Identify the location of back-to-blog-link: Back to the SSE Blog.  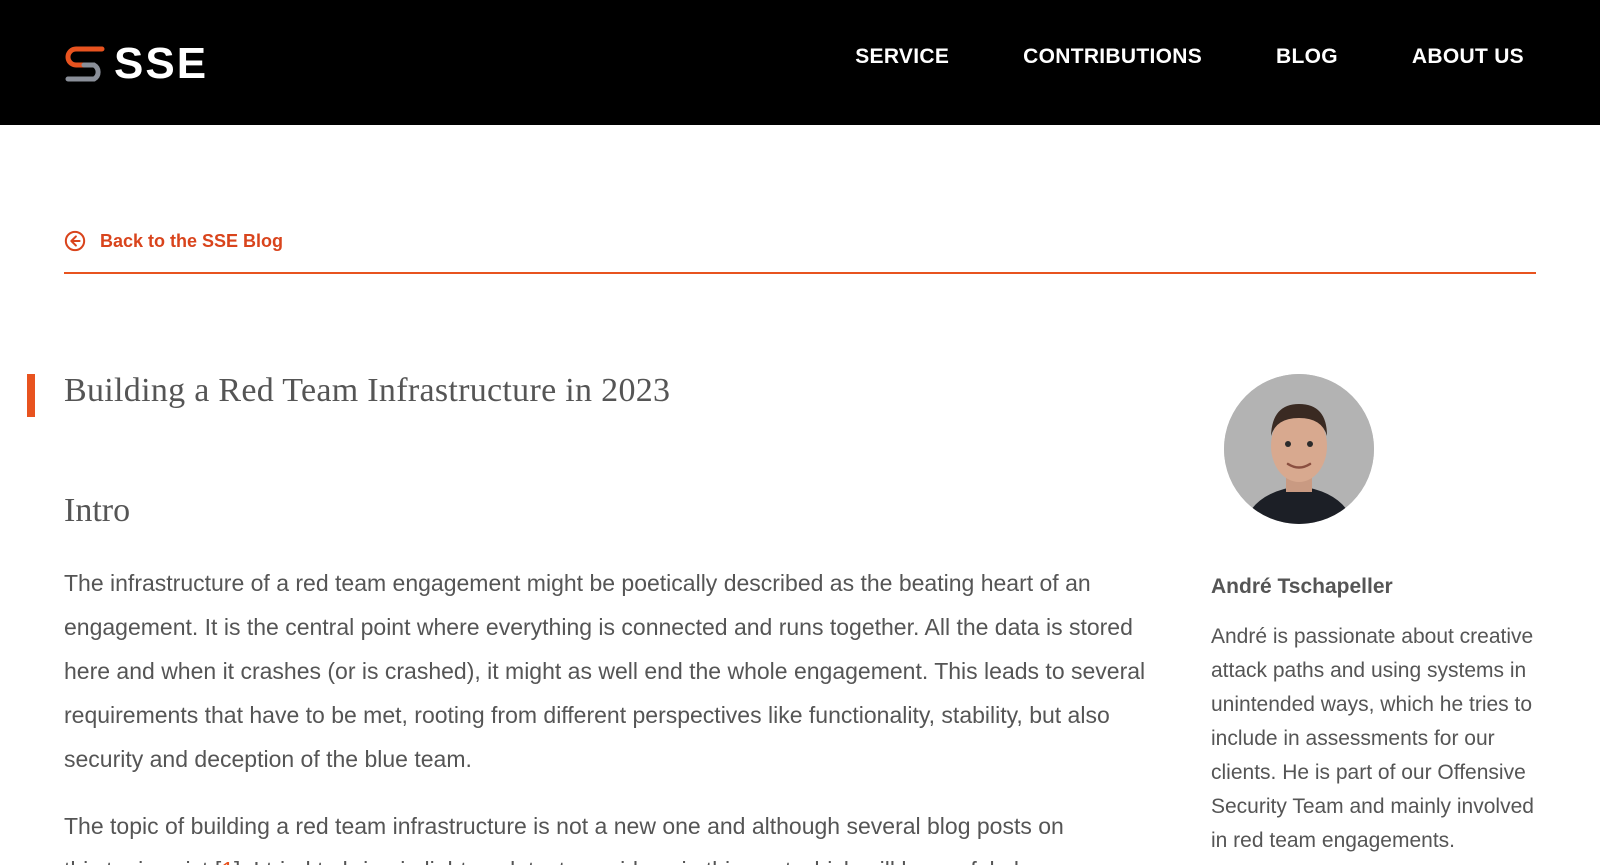
(173, 241).